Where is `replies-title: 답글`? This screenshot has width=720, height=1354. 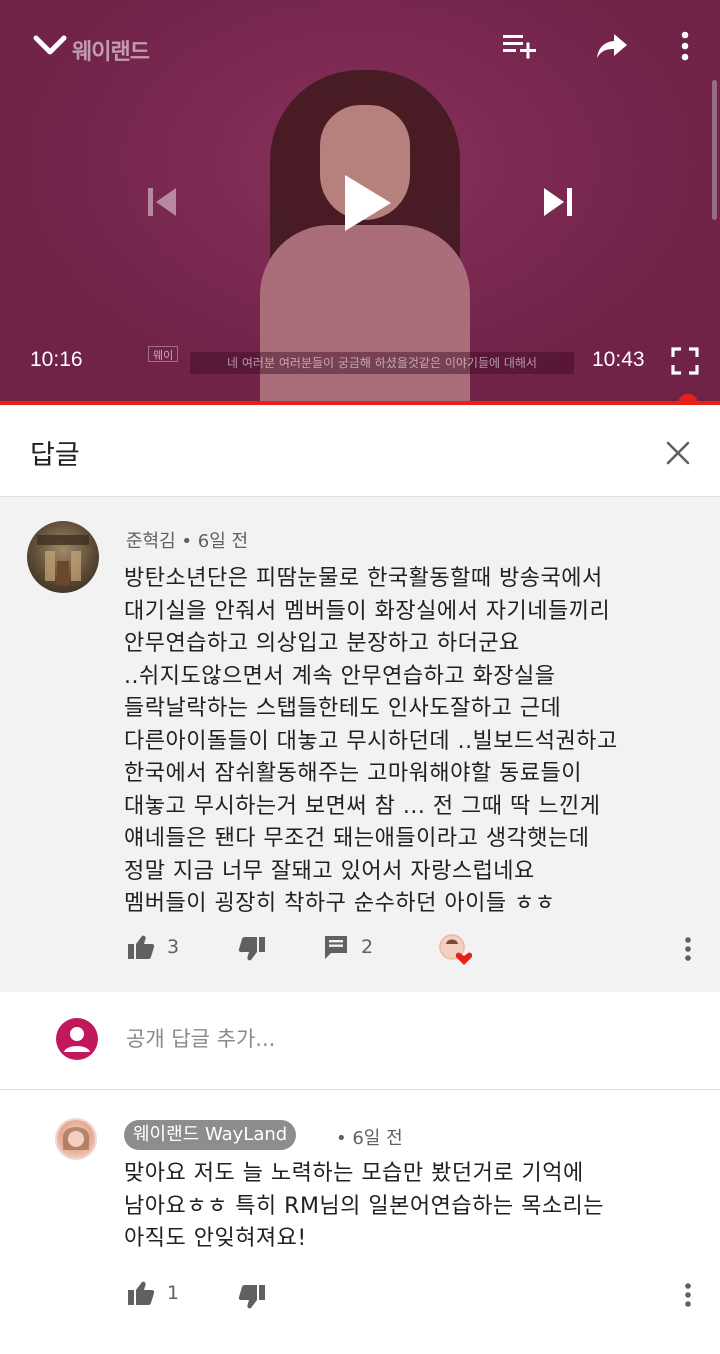
replies-title: 답글 is located at coordinates (55, 455).